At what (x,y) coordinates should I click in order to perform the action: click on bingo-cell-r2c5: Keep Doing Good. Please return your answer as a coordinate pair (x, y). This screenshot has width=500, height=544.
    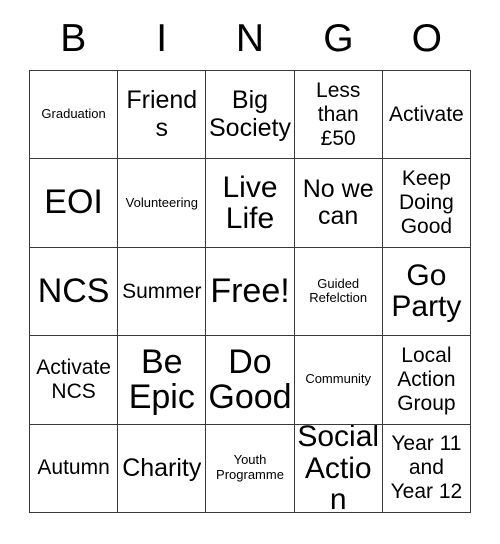
    Looking at the image, I should click on (426, 203).